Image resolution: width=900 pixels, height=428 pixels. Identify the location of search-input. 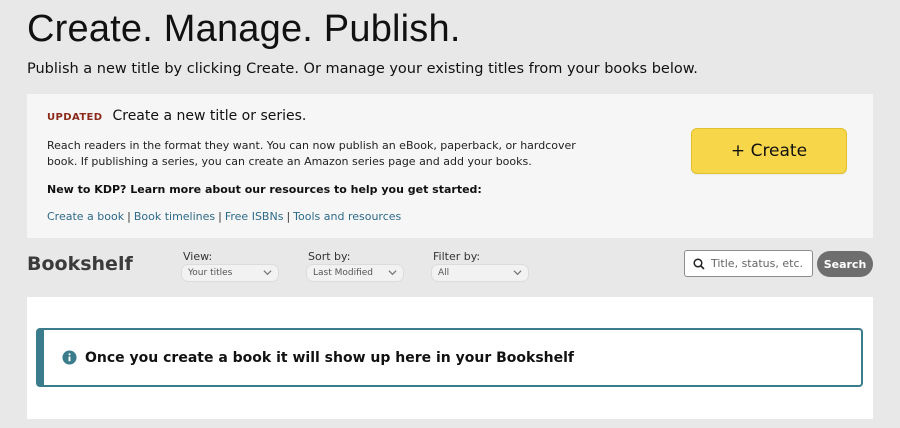
(758, 263).